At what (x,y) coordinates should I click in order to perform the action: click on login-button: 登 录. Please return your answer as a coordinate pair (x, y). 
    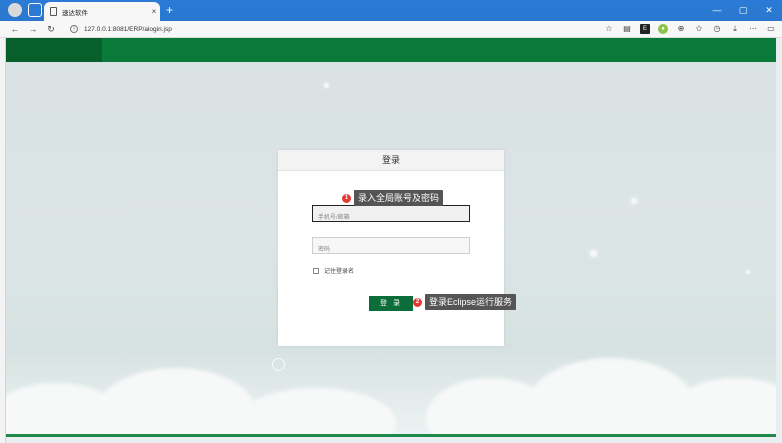
    Looking at the image, I should click on (391, 303).